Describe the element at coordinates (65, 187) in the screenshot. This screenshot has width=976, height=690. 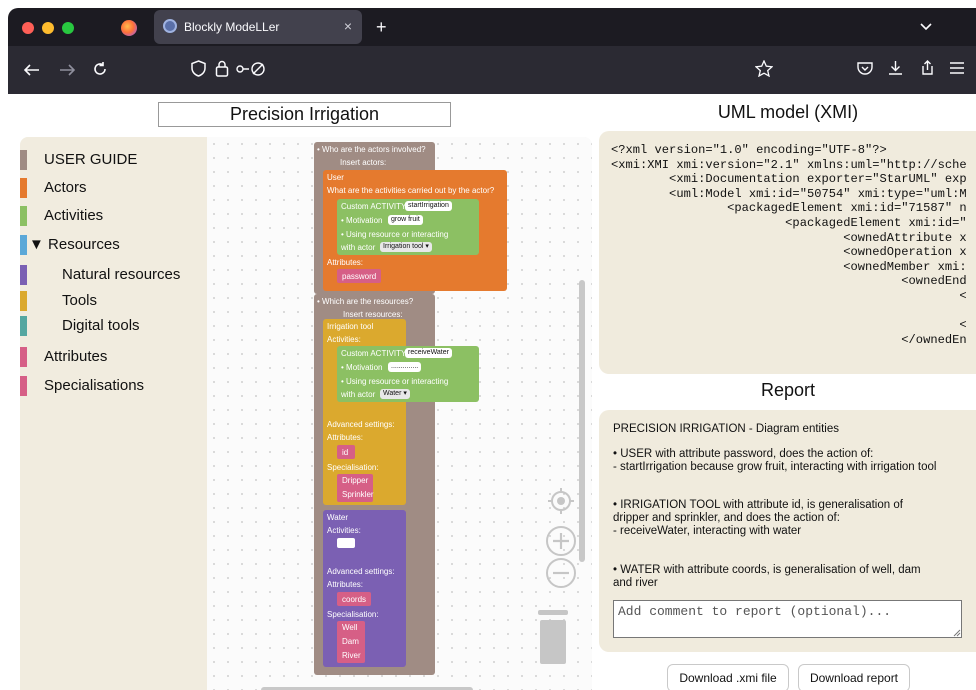
I see `toolbox-label: Actors` at that location.